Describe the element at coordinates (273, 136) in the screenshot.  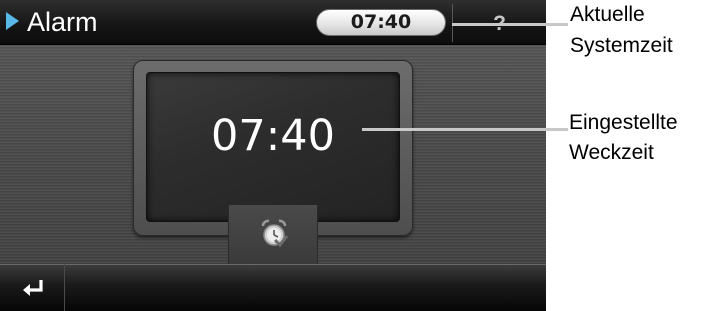
I see `alarm-time-value: 07:40` at that location.